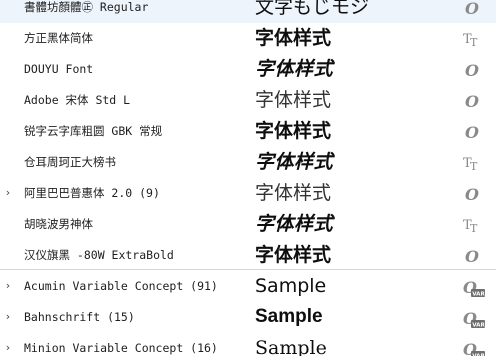  Describe the element at coordinates (121, 286) in the screenshot. I see `font-name-label: Acumin Variable Concept (91)` at that location.